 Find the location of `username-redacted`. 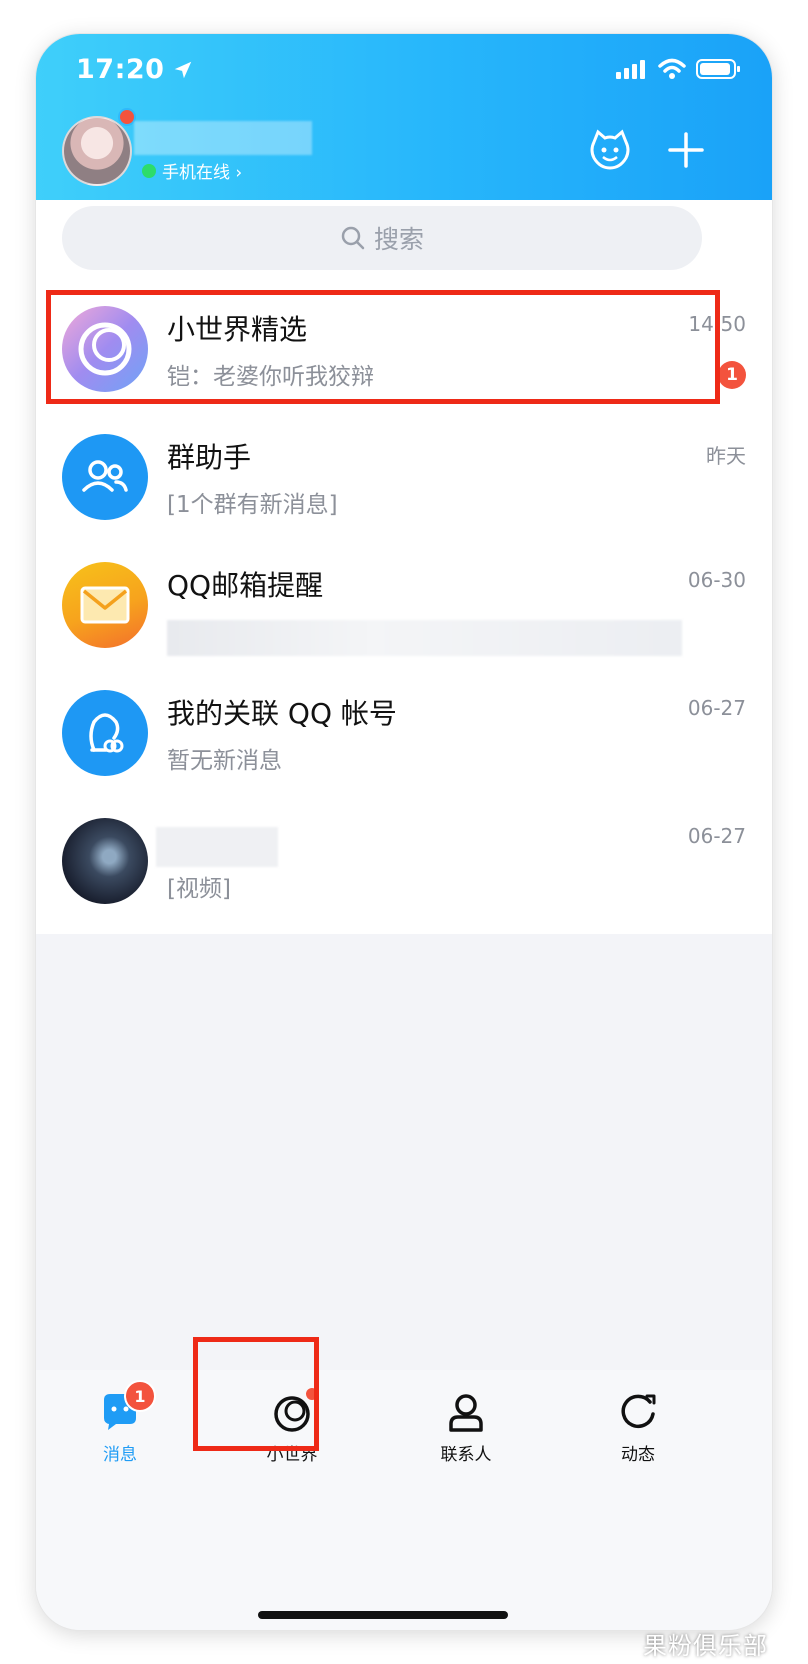

username-redacted is located at coordinates (223, 138).